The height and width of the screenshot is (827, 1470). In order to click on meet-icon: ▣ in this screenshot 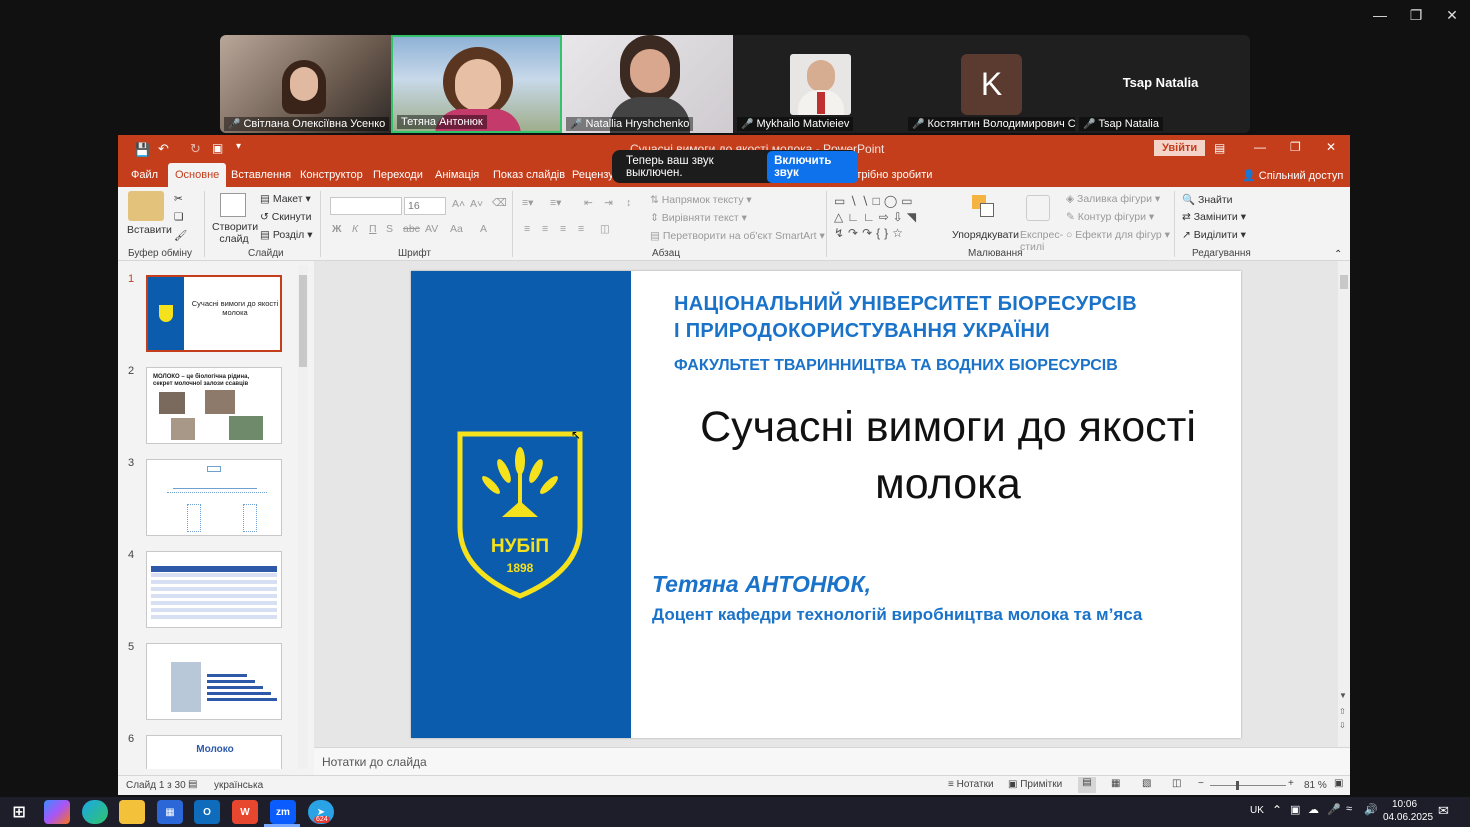, I will do `click(1295, 809)`.